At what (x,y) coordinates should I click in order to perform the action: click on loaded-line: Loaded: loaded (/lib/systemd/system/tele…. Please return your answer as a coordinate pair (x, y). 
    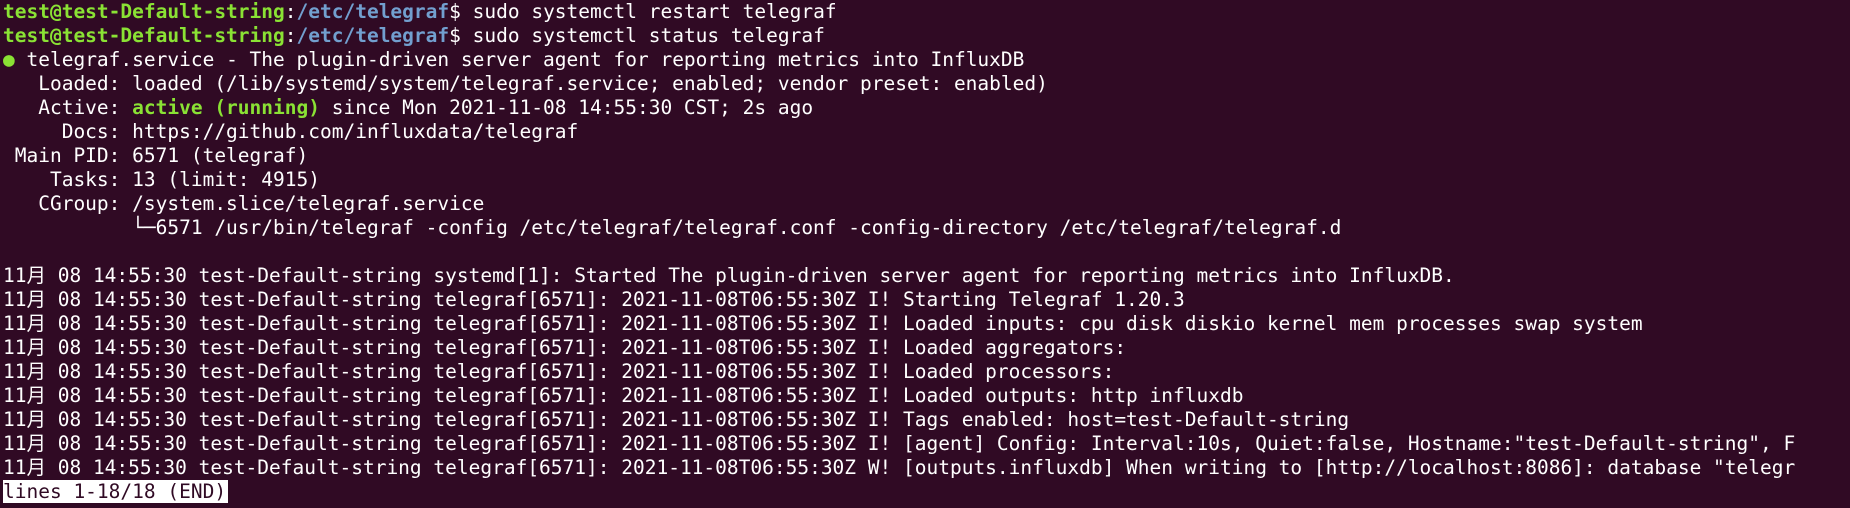
    Looking at the image, I should click on (525, 83).